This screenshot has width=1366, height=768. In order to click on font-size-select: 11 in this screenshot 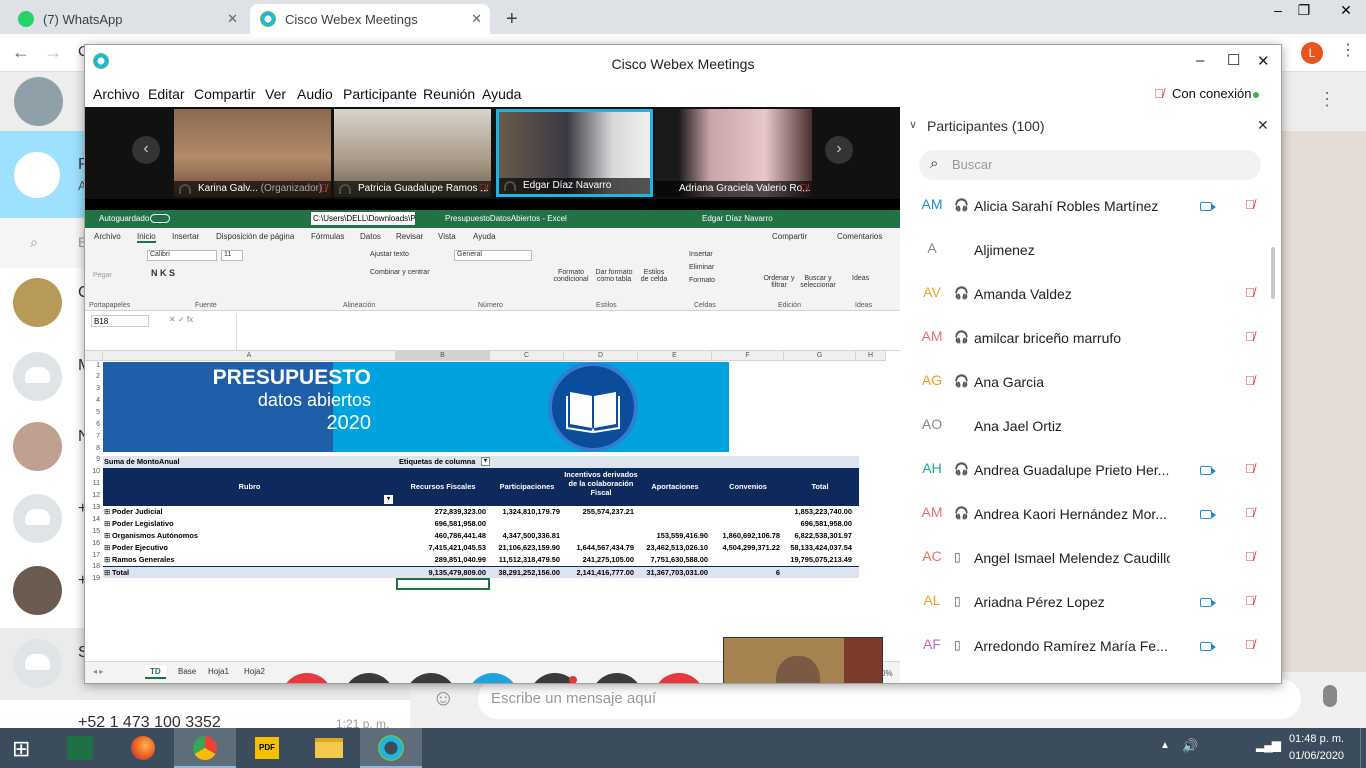, I will do `click(232, 255)`.